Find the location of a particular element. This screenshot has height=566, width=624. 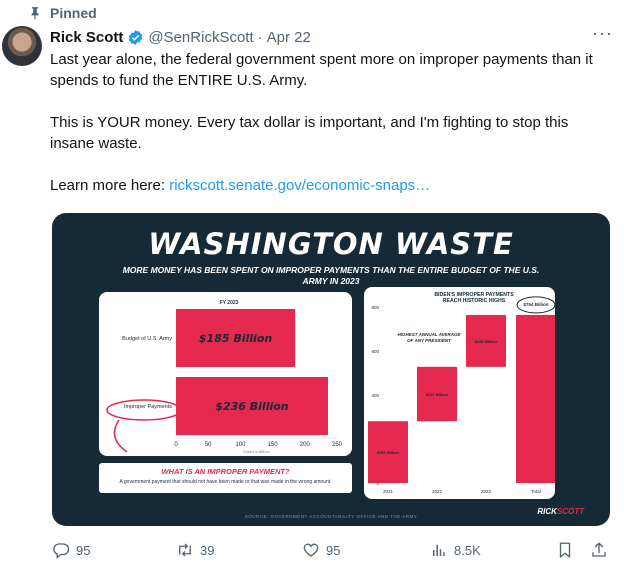

chart1-category-label: Improper Payments is located at coordinates (148, 407).